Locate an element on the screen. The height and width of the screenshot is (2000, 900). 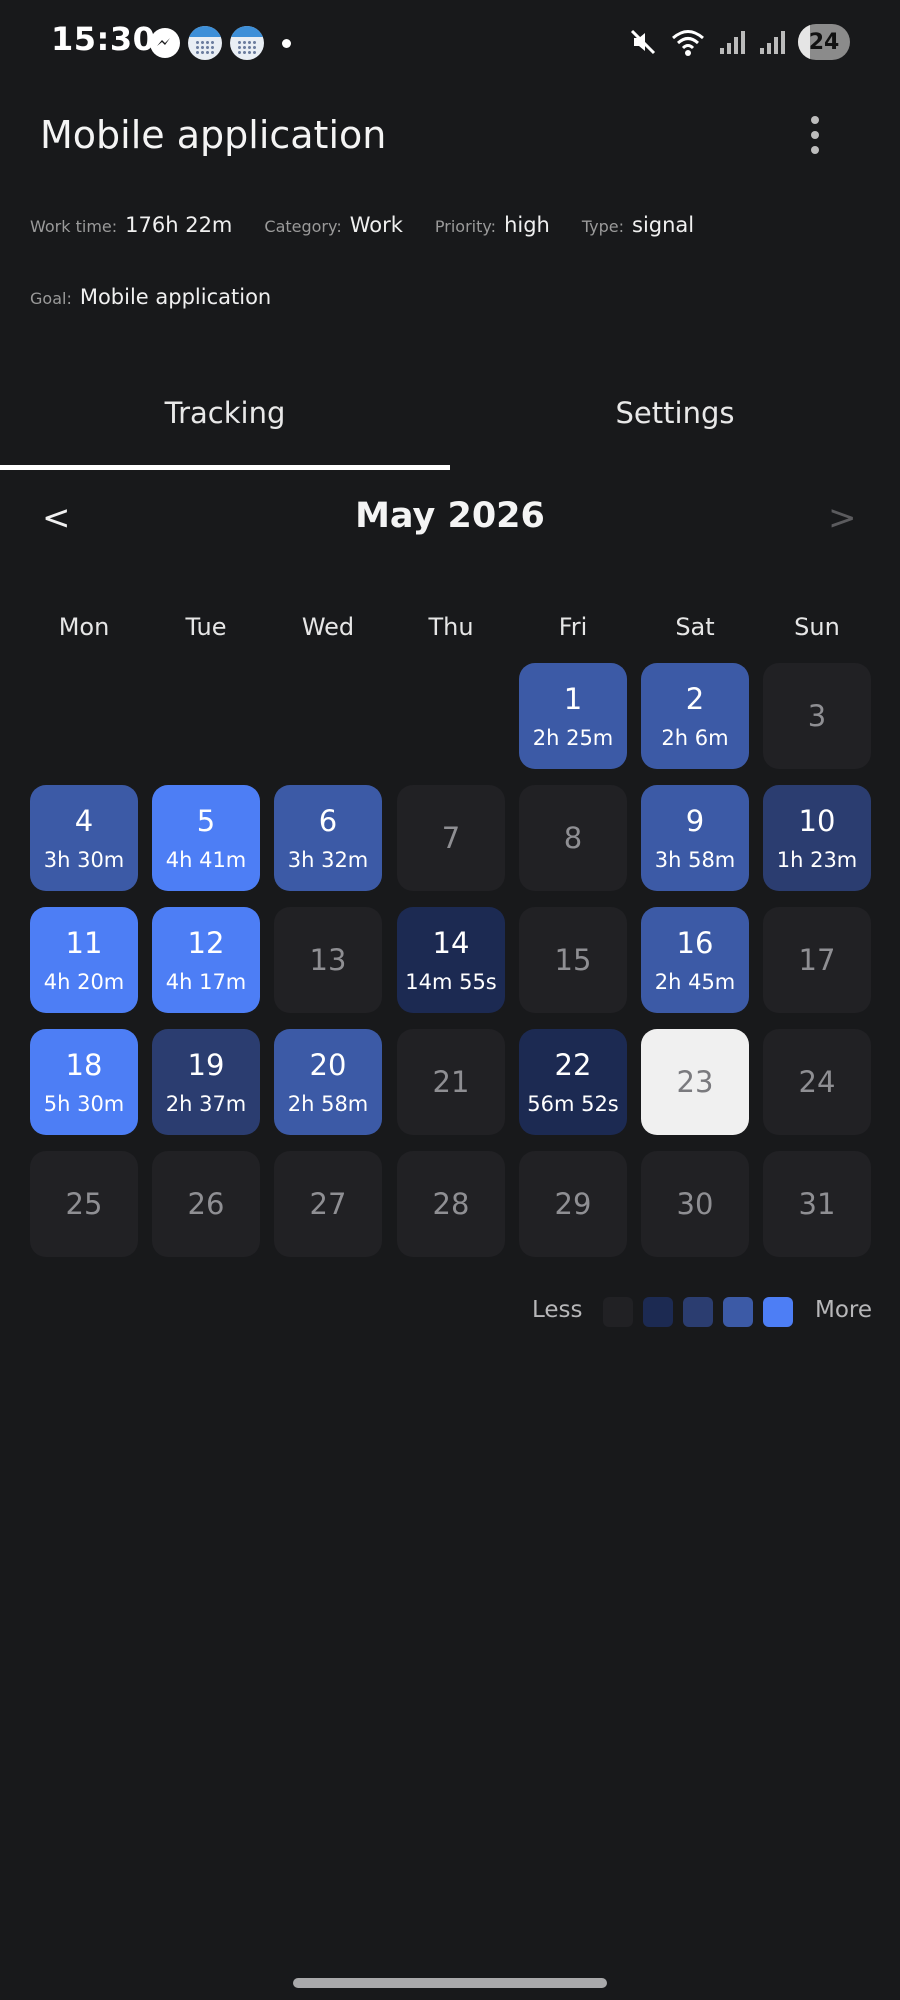
calendar-day-23: 23 is located at coordinates (695, 1082).